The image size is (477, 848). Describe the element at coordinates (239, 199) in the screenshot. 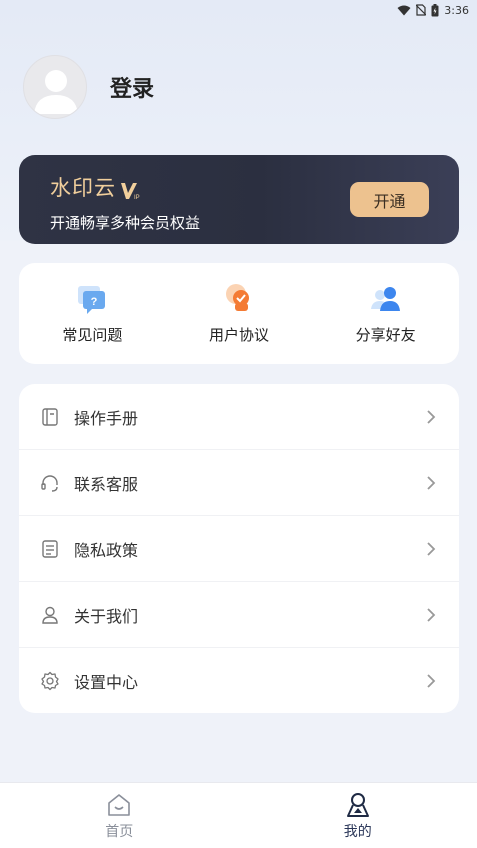

I see `vip-card: 水印云 IP 开通畅享多种会员权益 开通` at that location.